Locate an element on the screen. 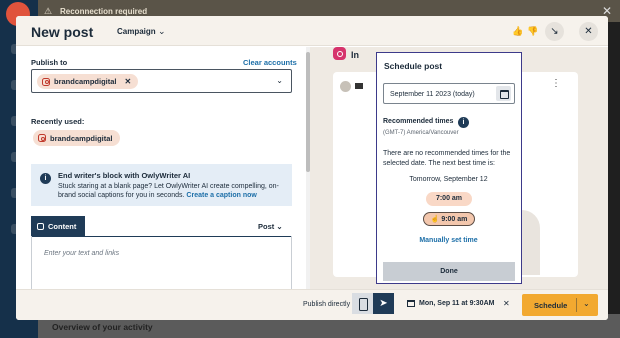 The image size is (620, 338). activity-heading: Overview of your activity is located at coordinates (102, 327).